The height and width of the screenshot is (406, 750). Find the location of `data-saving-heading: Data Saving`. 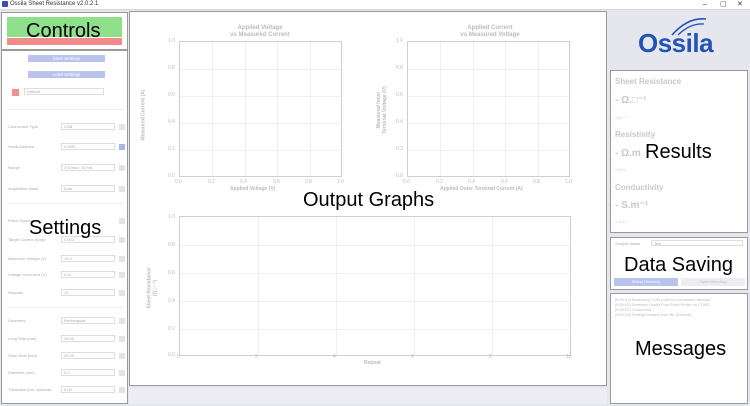

data-saving-heading: Data Saving is located at coordinates (678, 265).